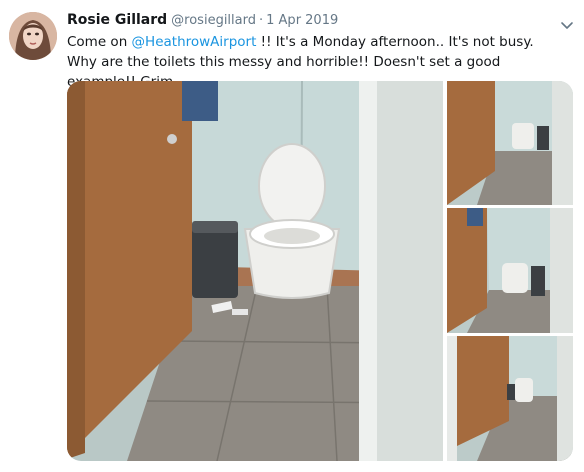  What do you see at coordinates (194, 42) in the screenshot?
I see `mention-link: @HeathrowAirport` at bounding box center [194, 42].